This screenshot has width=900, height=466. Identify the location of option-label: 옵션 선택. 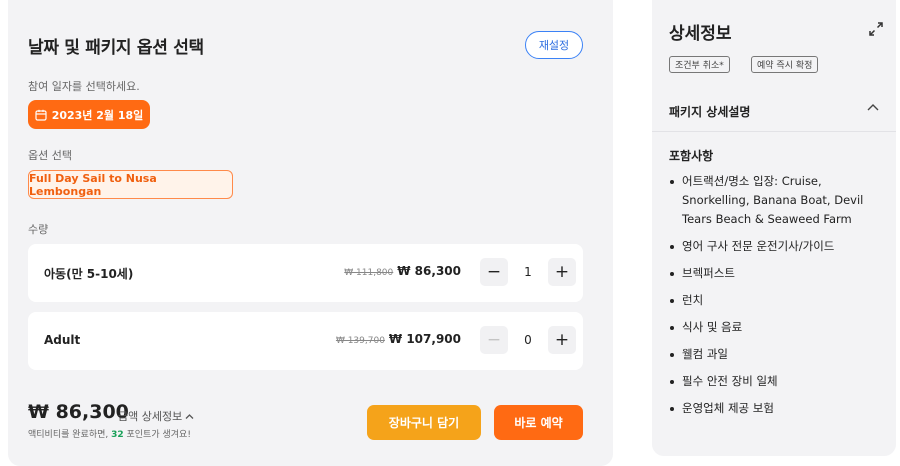
(50, 155).